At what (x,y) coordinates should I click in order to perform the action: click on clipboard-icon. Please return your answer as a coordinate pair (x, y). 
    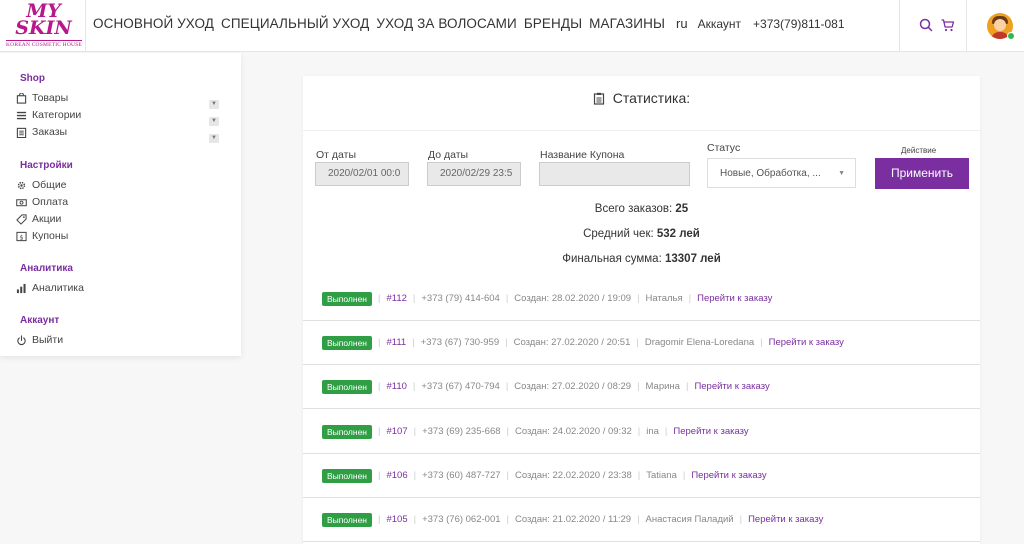
    Looking at the image, I should click on (21, 132).